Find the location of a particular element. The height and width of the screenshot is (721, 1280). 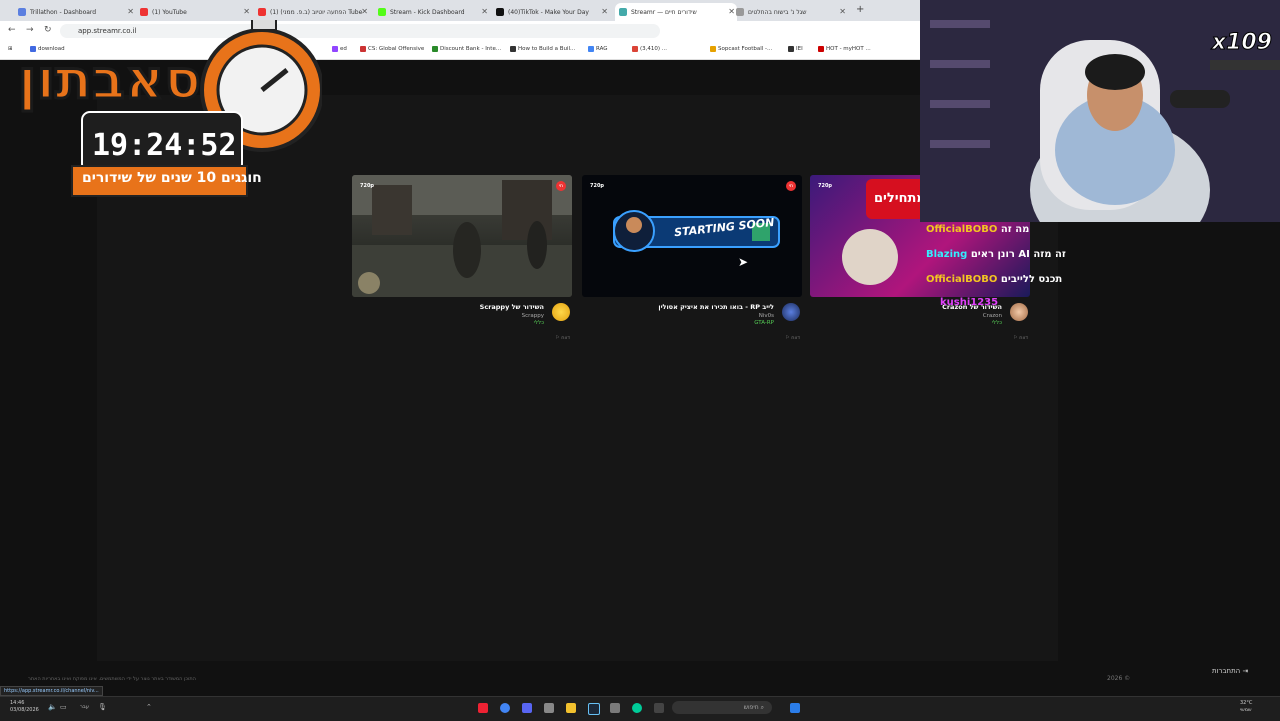

browser-tab: שגל נ' בישוח בהחלטים ✕ is located at coordinates (792, 12).